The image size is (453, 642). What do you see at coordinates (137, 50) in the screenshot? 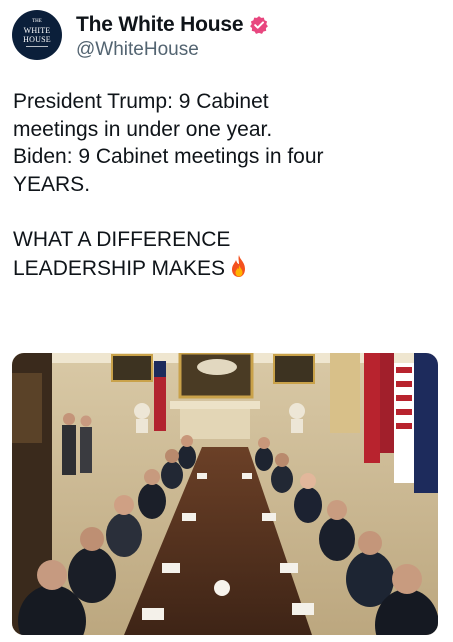
I see `user-handle: @WhiteHouse` at bounding box center [137, 50].